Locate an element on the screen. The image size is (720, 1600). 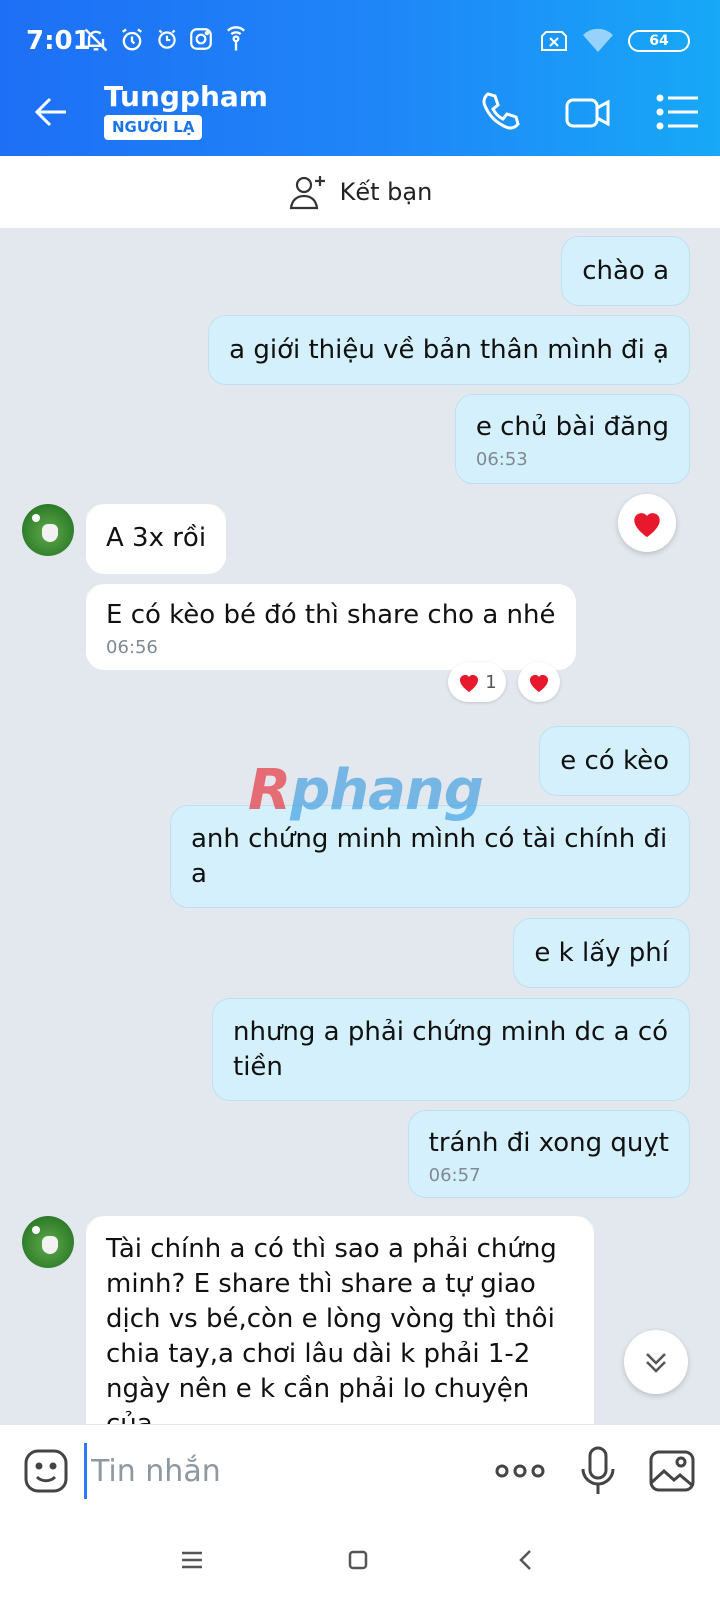
stranger-badge: NGƯỜI LẠ is located at coordinates (153, 127).